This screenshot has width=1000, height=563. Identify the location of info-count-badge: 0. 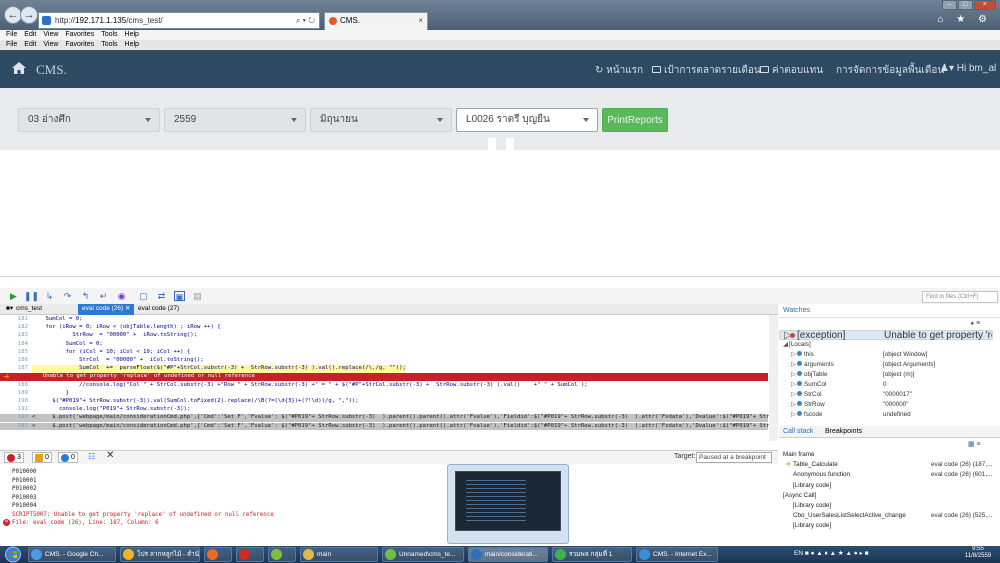
(68, 457).